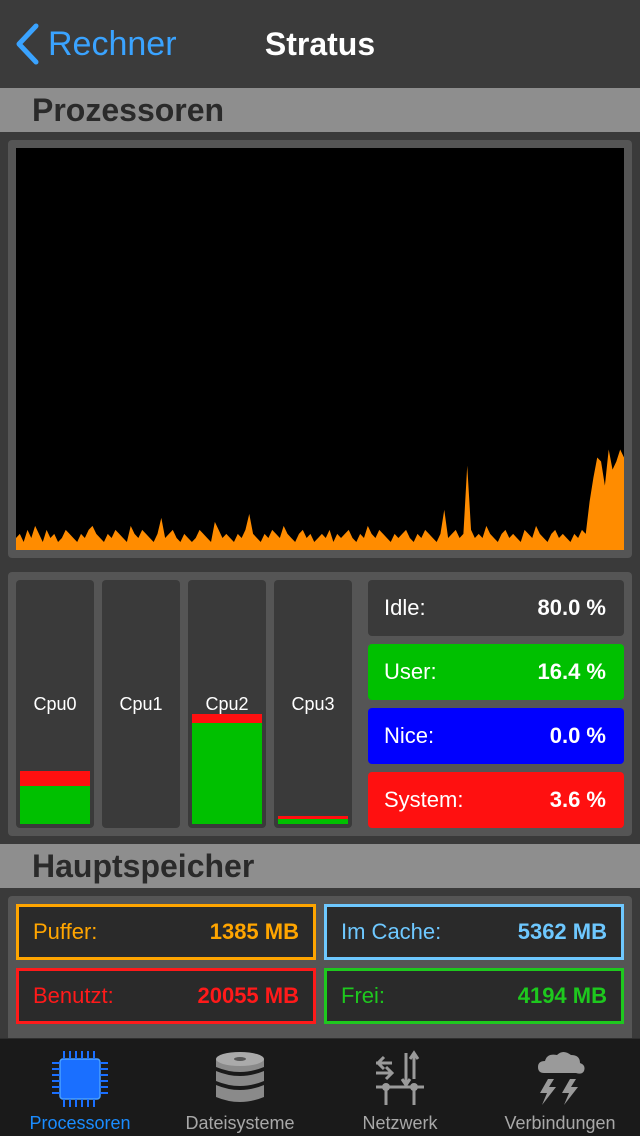 This screenshot has width=640, height=1136. What do you see at coordinates (572, 607) in the screenshot?
I see `stat-idle-value: 80.0 %` at bounding box center [572, 607].